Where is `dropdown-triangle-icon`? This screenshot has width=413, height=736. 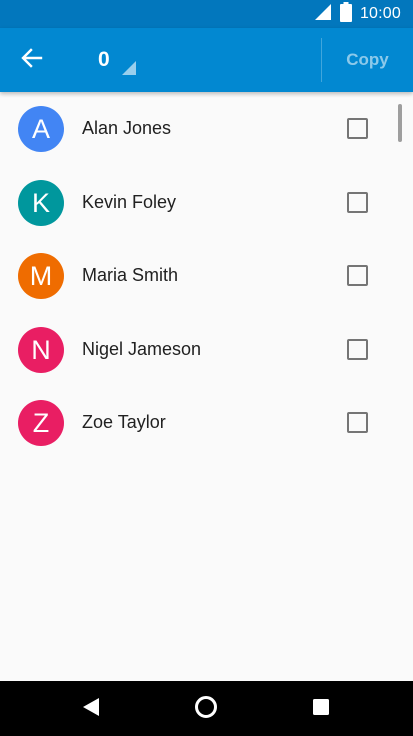 dropdown-triangle-icon is located at coordinates (129, 70).